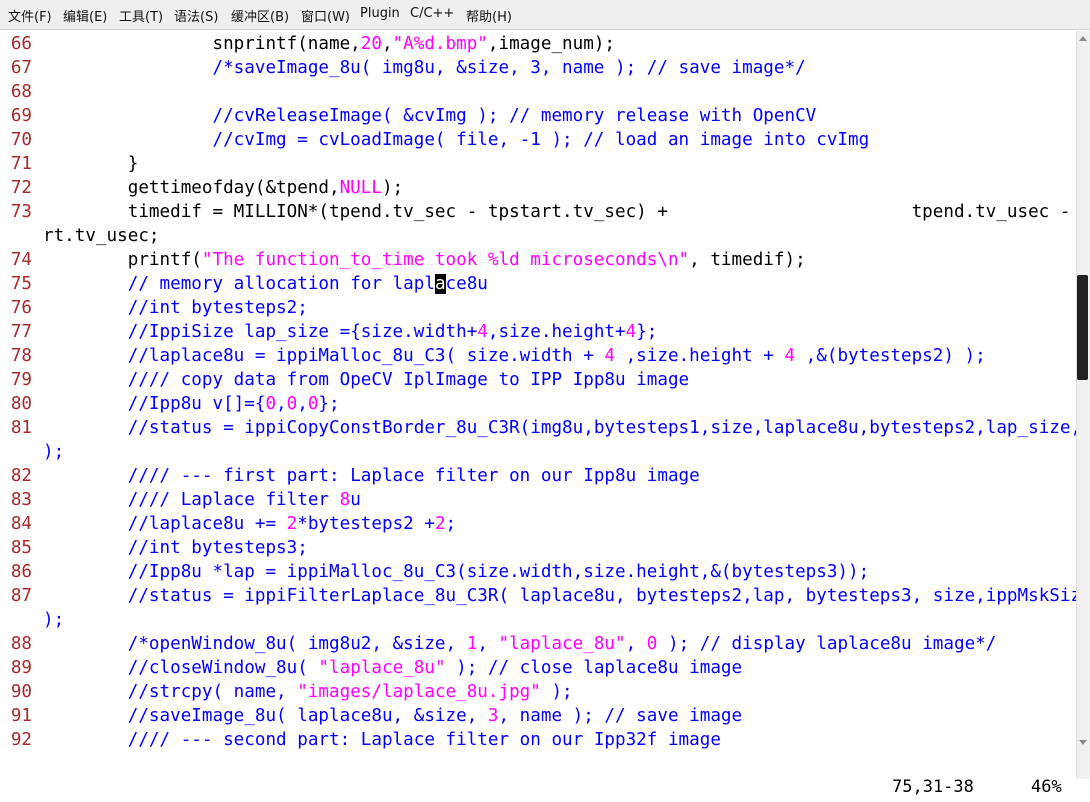 Image resolution: width=1090 pixels, height=802 pixels. Describe the element at coordinates (432, 13) in the screenshot. I see `menu-cpp: C/C++` at that location.